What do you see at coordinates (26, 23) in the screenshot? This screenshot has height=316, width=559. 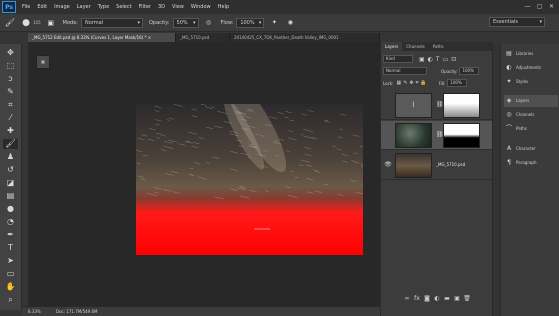 I see `brush-preset-icon: ●` at bounding box center [26, 23].